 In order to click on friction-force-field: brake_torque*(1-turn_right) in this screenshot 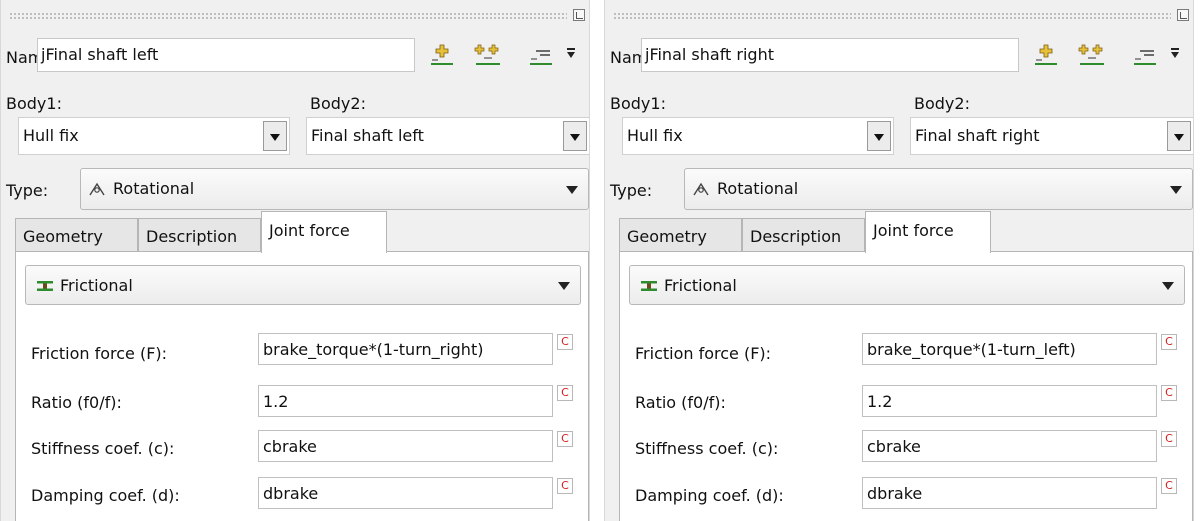, I will do `click(405, 349)`.